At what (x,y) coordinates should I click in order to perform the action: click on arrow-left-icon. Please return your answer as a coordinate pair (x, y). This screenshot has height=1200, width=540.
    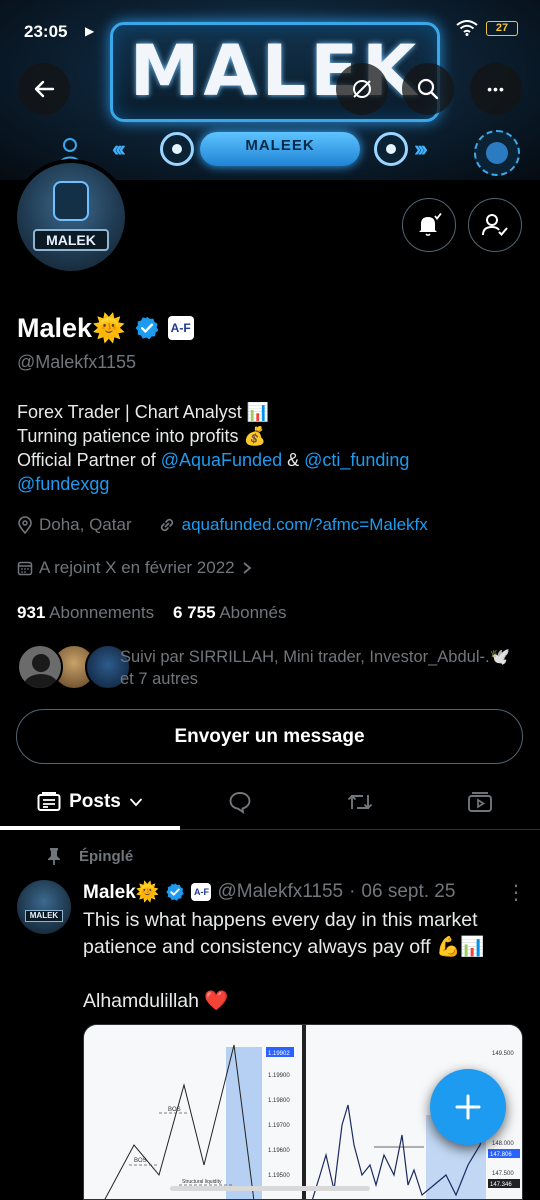
    Looking at the image, I should click on (44, 89).